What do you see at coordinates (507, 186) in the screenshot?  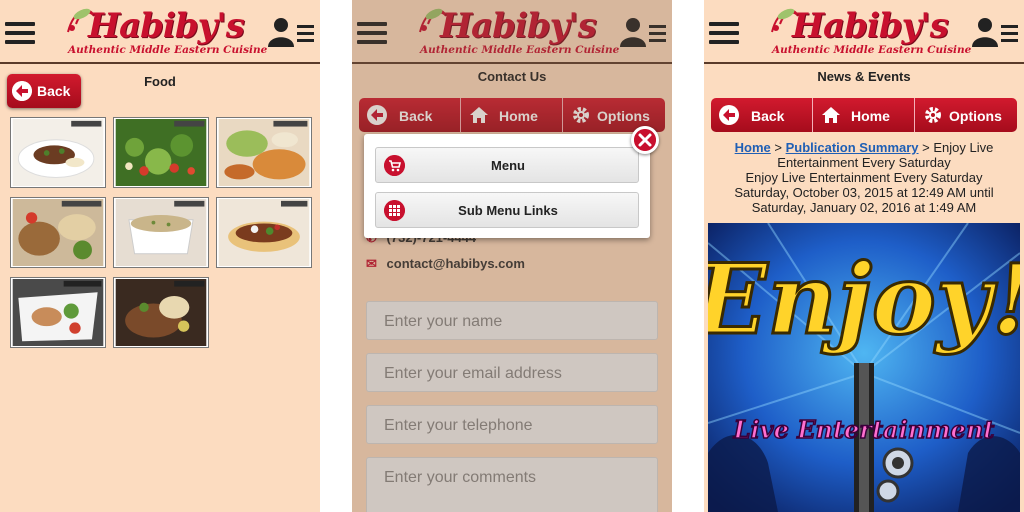 I see `options-popup: Menu Sub Menu Links` at bounding box center [507, 186].